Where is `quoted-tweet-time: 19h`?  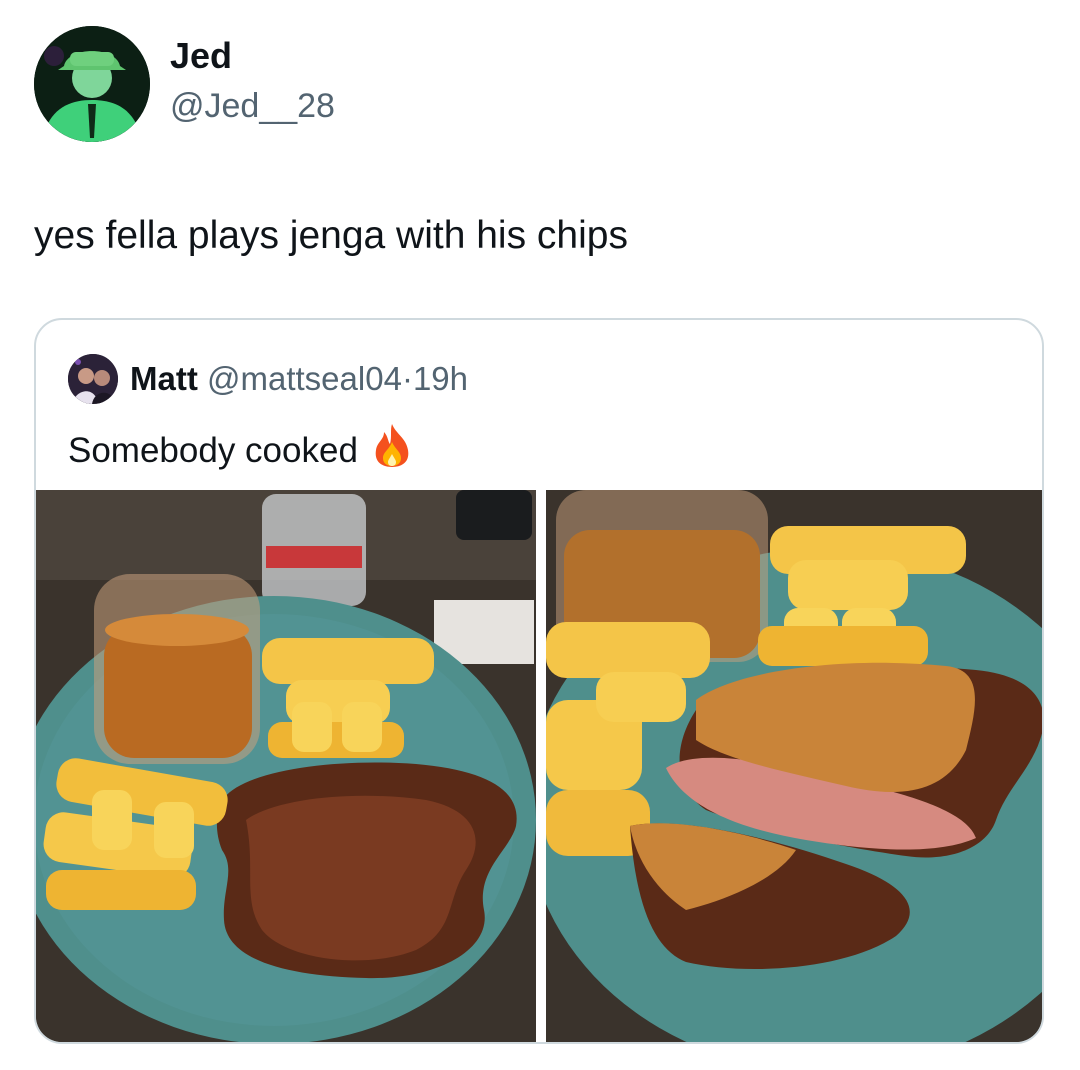 quoted-tweet-time: 19h is located at coordinates (440, 378).